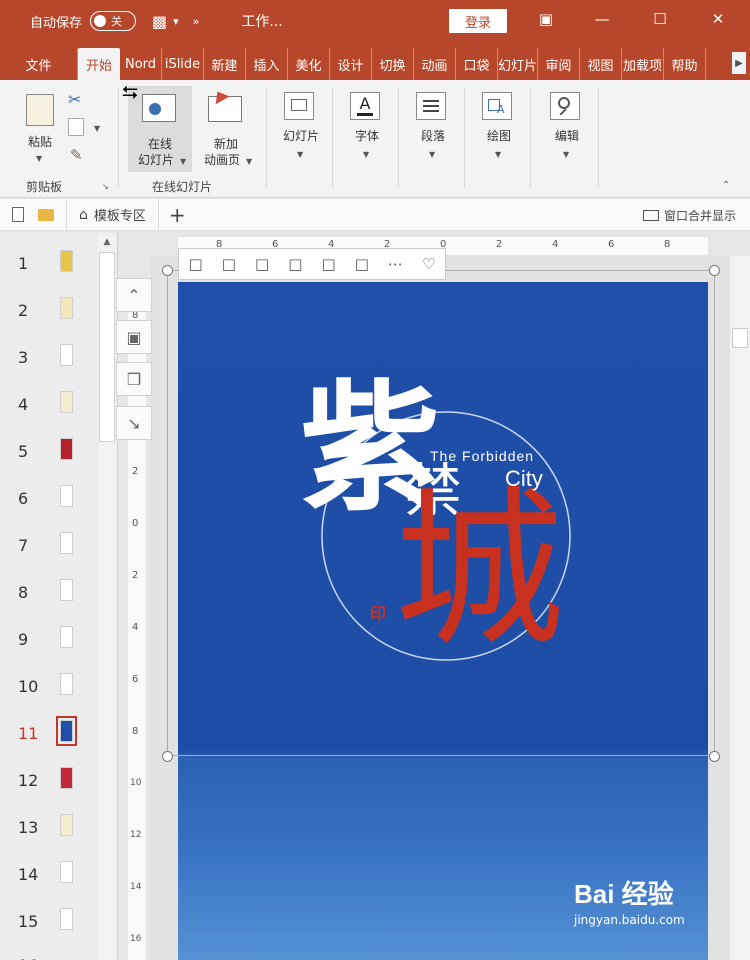  What do you see at coordinates (689, 215) in the screenshot?
I see `window-merge-button: 窗口合并显示` at bounding box center [689, 215].